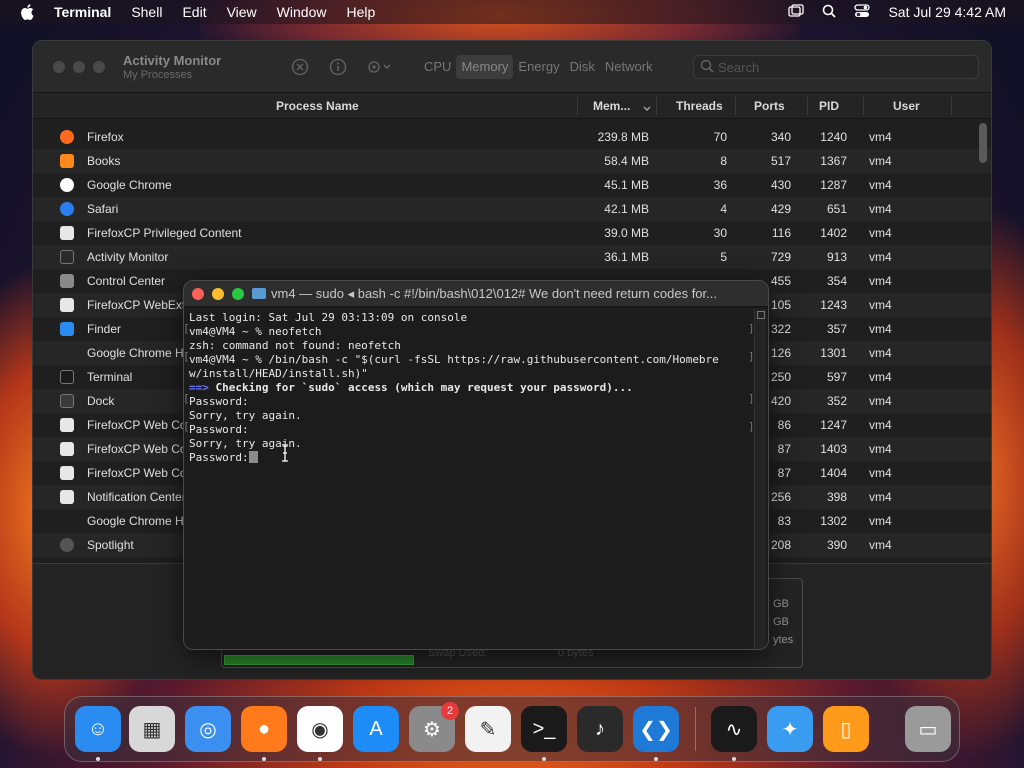 This screenshot has height=768, width=1024. Describe the element at coordinates (152, 729) in the screenshot. I see `launchpad-icon: ▦` at that location.